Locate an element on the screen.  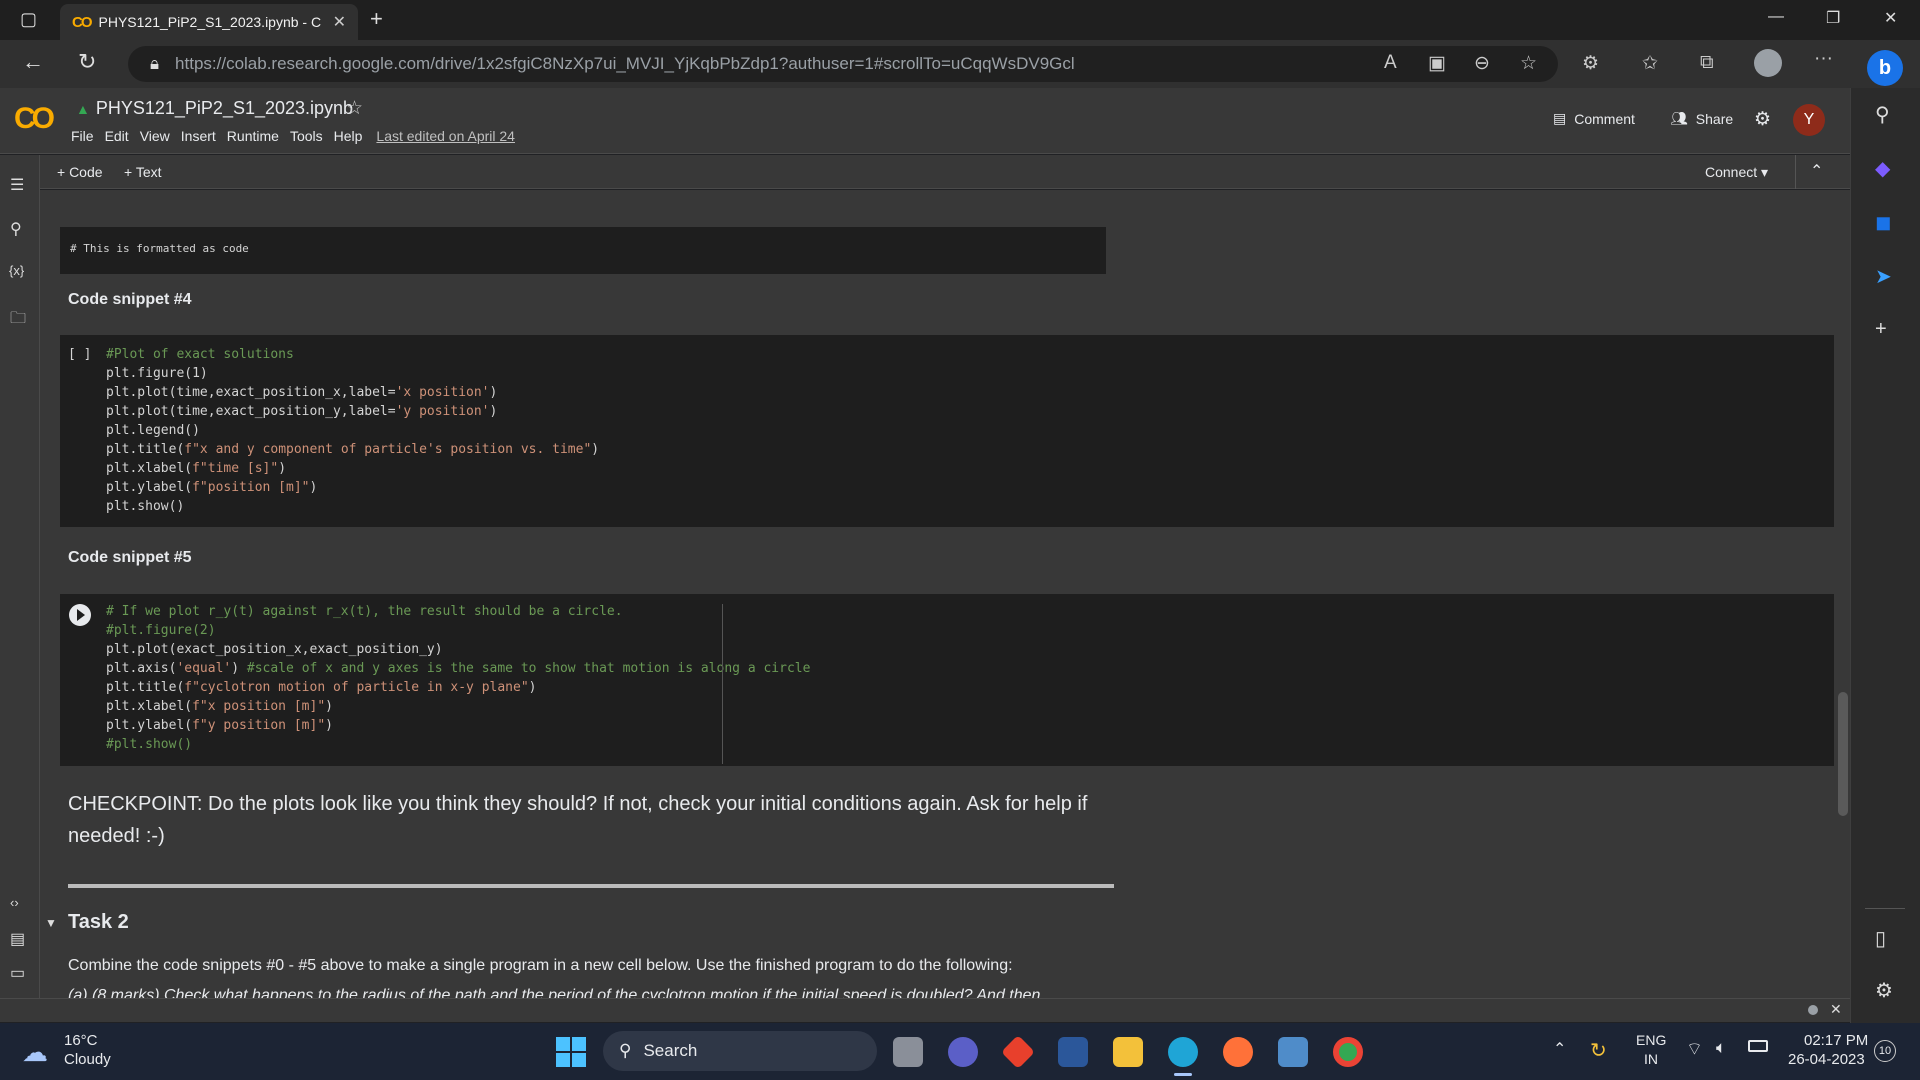
lang-in: IN is located at coordinates (1651, 1059).